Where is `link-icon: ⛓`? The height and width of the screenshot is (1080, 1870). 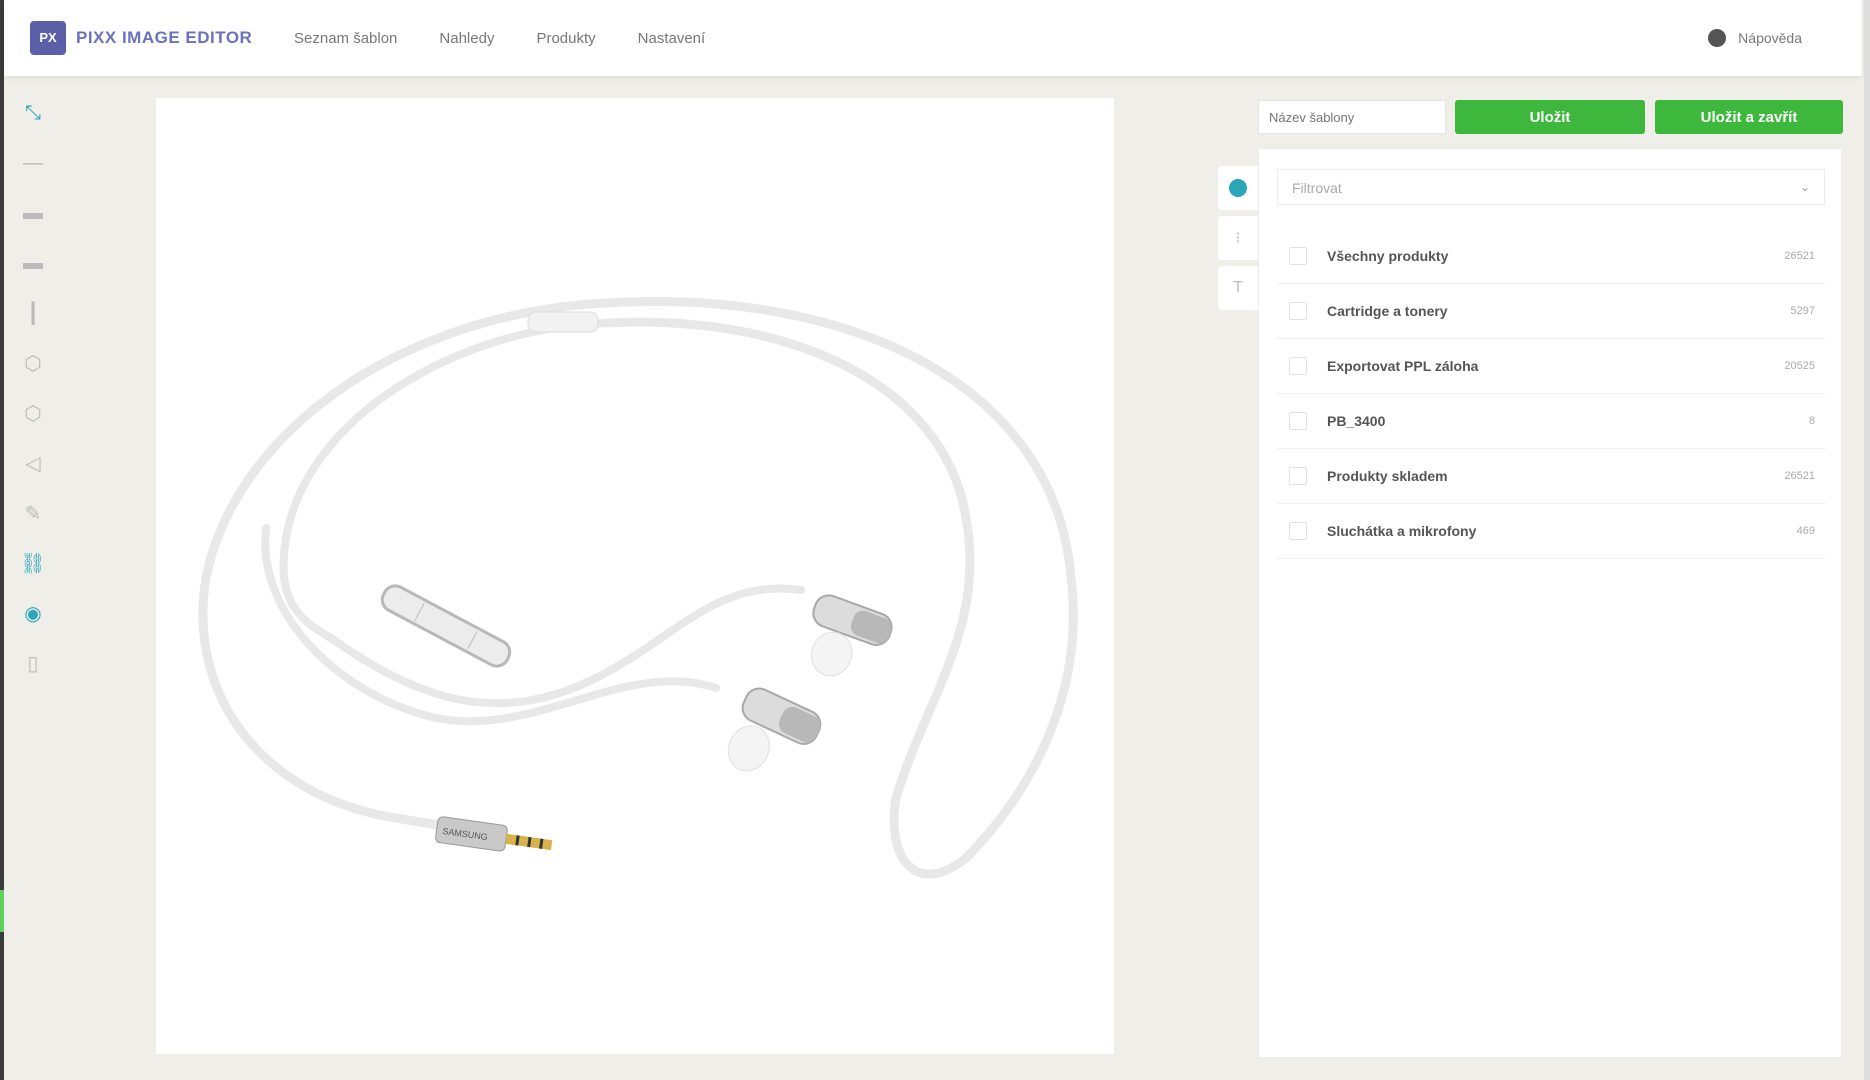
link-icon: ⛓ is located at coordinates (33, 563).